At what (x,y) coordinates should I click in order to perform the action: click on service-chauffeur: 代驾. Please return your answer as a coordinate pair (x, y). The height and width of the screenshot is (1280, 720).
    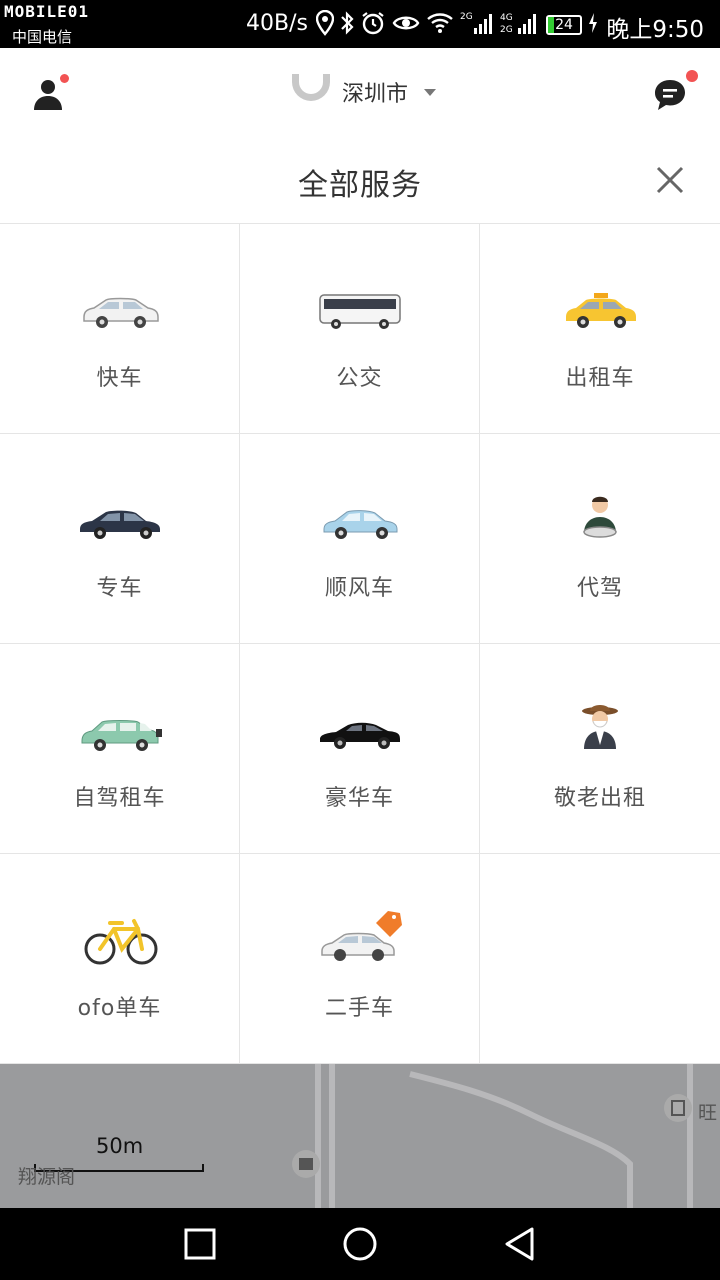
    Looking at the image, I should click on (600, 539).